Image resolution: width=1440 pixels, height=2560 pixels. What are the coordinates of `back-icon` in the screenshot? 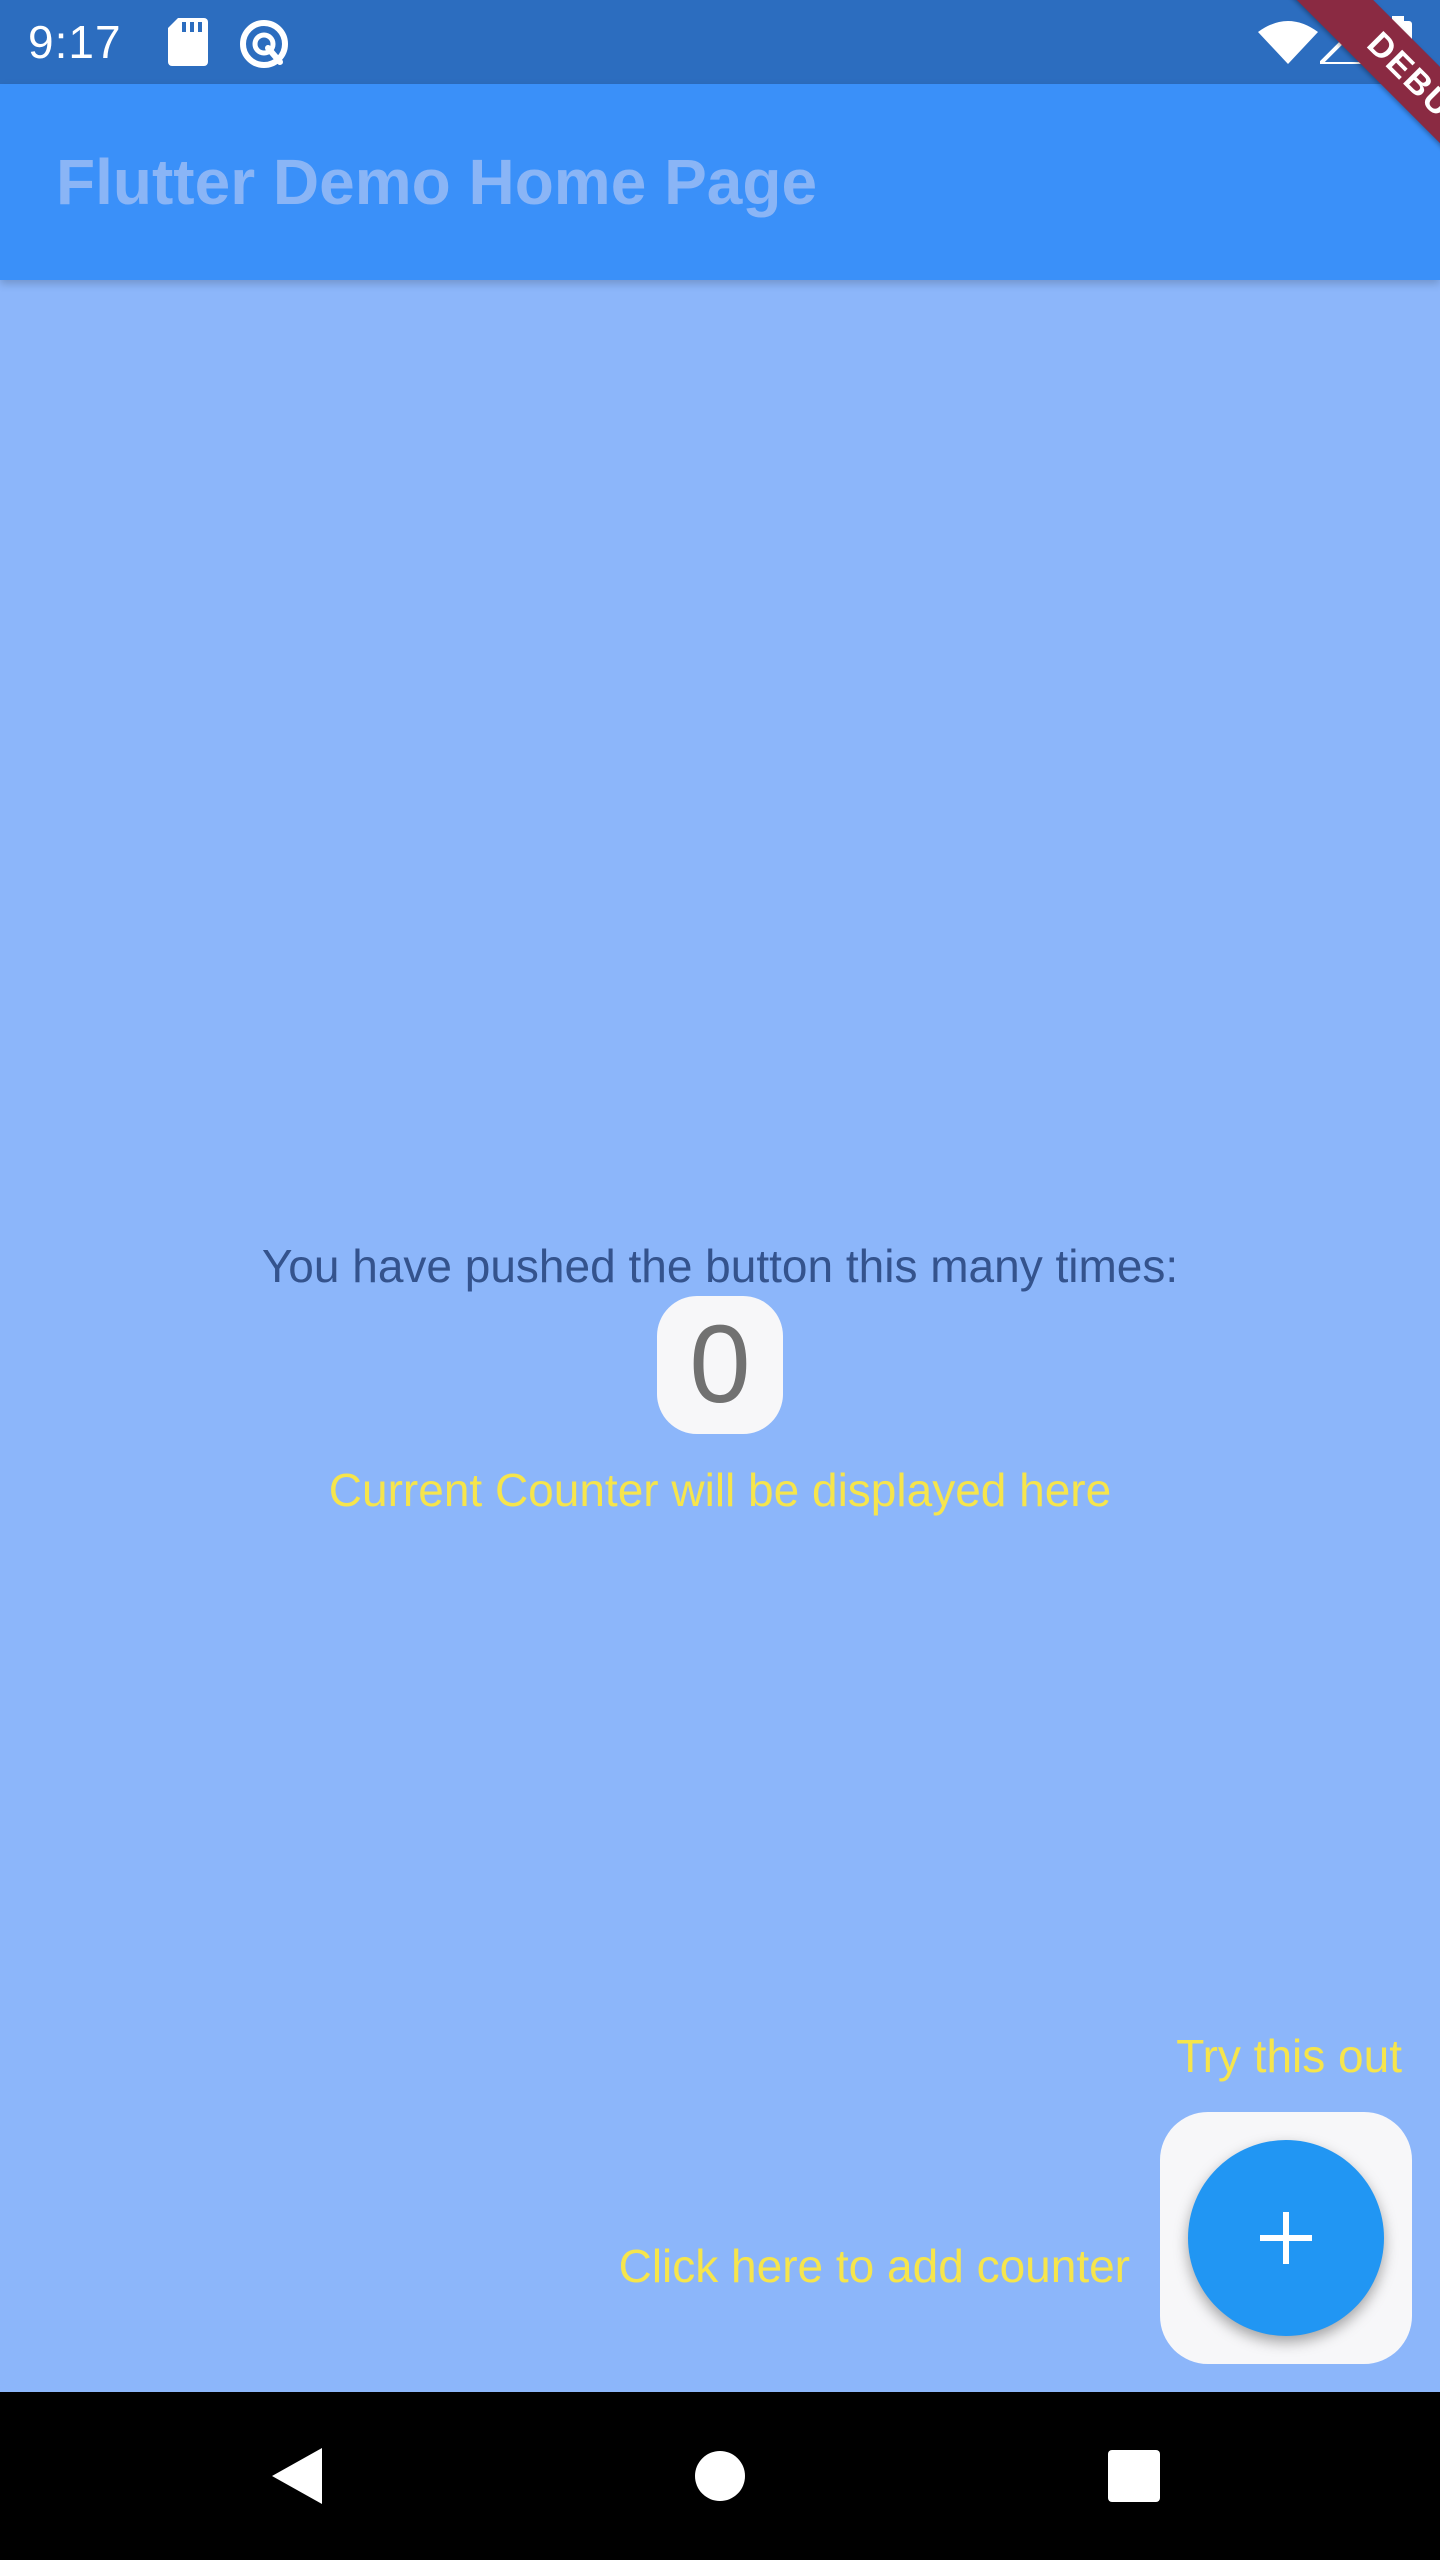 It's located at (297, 2476).